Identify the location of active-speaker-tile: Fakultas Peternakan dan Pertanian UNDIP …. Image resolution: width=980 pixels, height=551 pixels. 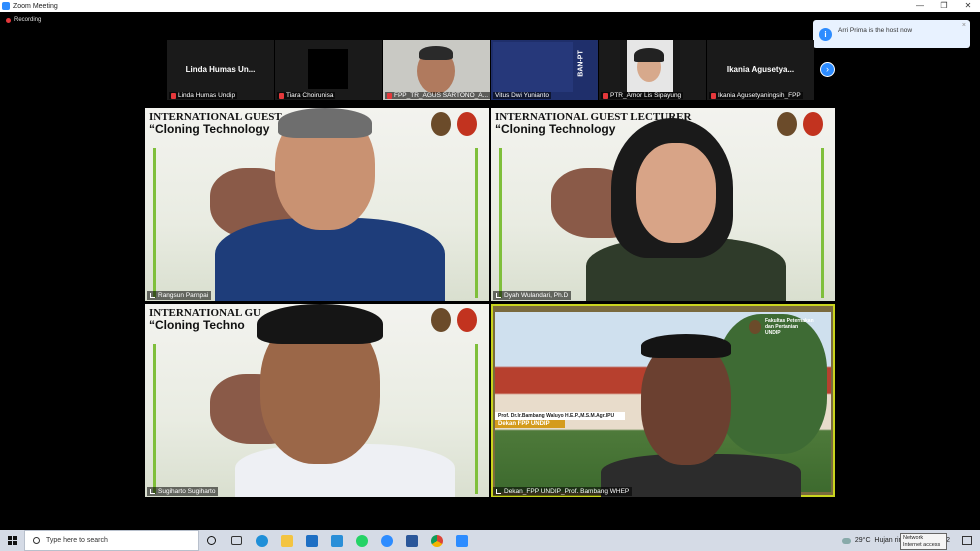
(663, 400).